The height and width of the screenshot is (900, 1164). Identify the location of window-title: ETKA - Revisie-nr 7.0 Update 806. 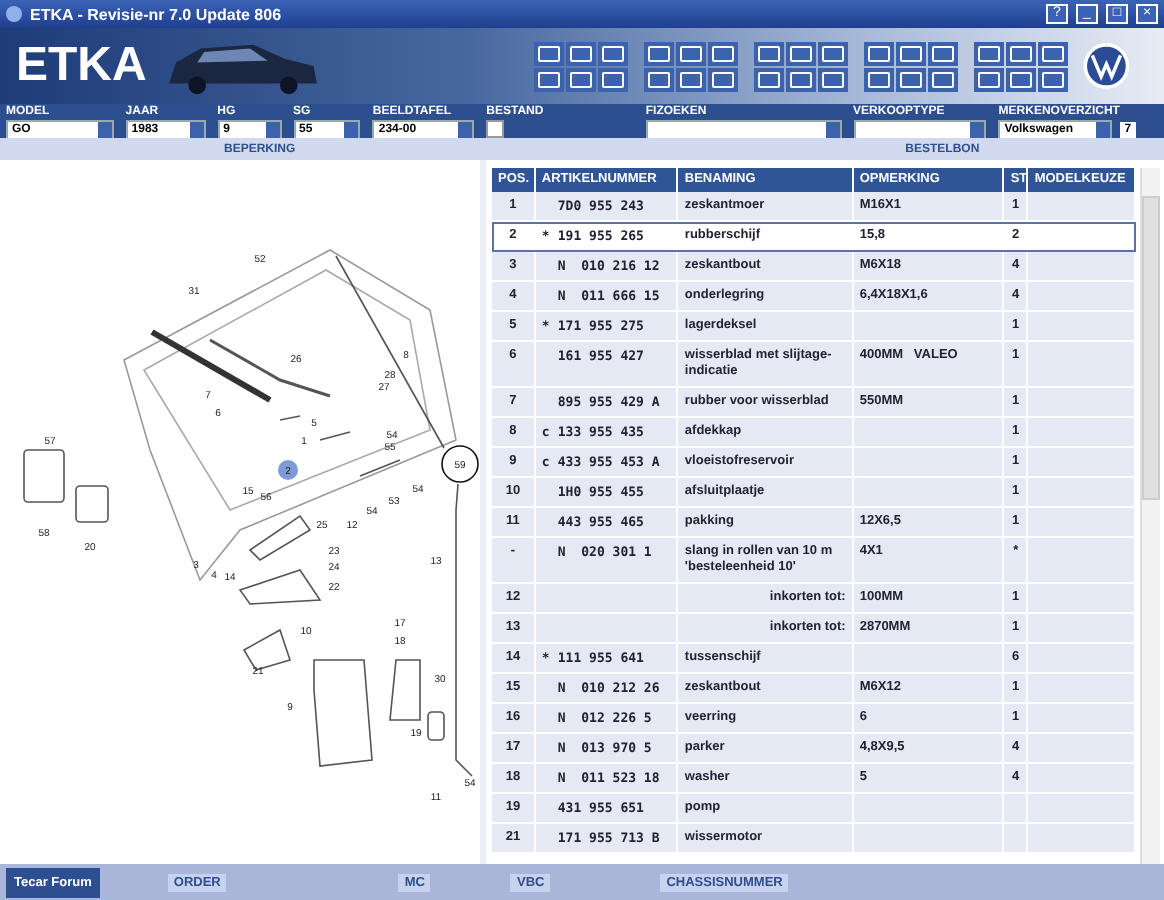
(156, 14).